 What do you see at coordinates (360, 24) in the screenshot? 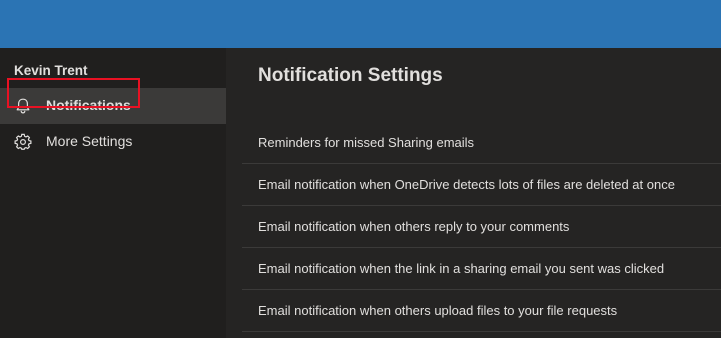
I see `header-bar` at bounding box center [360, 24].